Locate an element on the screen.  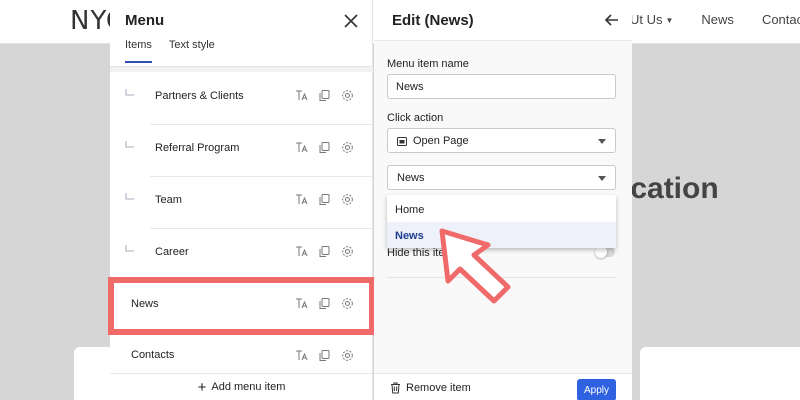
edit-footer: Remove item Apply is located at coordinates (503, 386).